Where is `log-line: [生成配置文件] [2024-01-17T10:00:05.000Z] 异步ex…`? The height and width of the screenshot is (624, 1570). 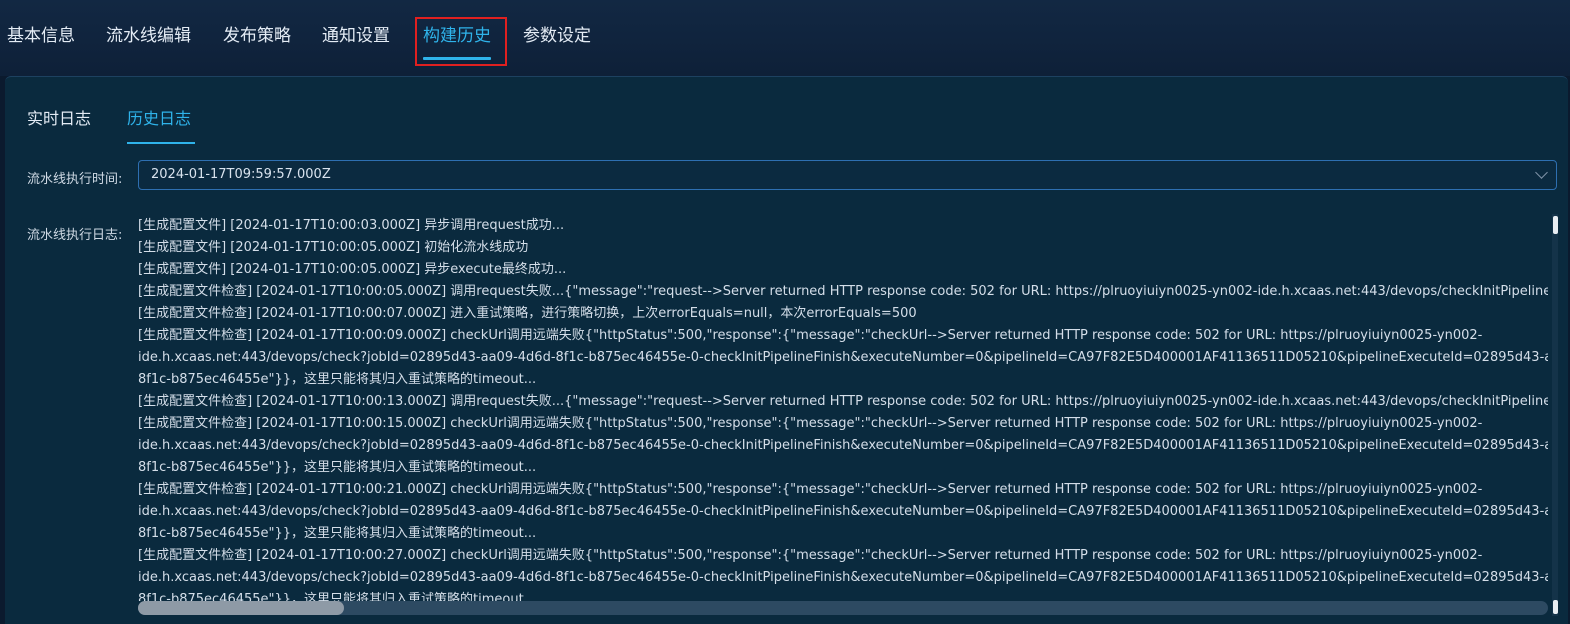 log-line: [生成配置文件] [2024-01-17T10:00:05.000Z] 异步ex… is located at coordinates (352, 269).